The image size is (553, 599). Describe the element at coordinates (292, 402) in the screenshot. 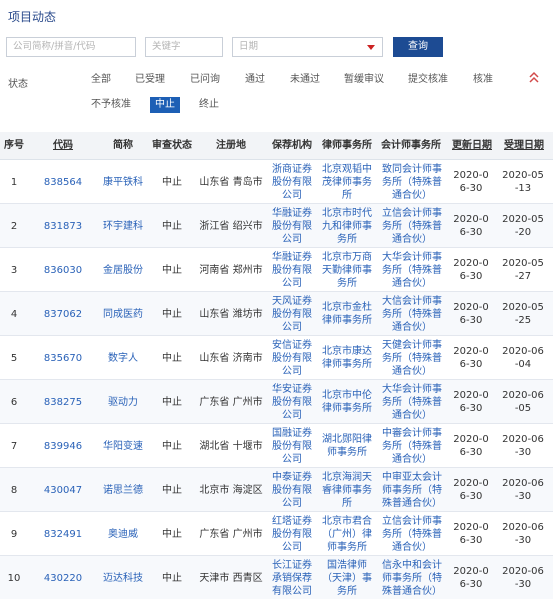

I see `cell-sponsor-link: 华安证券股份有限公司` at that location.